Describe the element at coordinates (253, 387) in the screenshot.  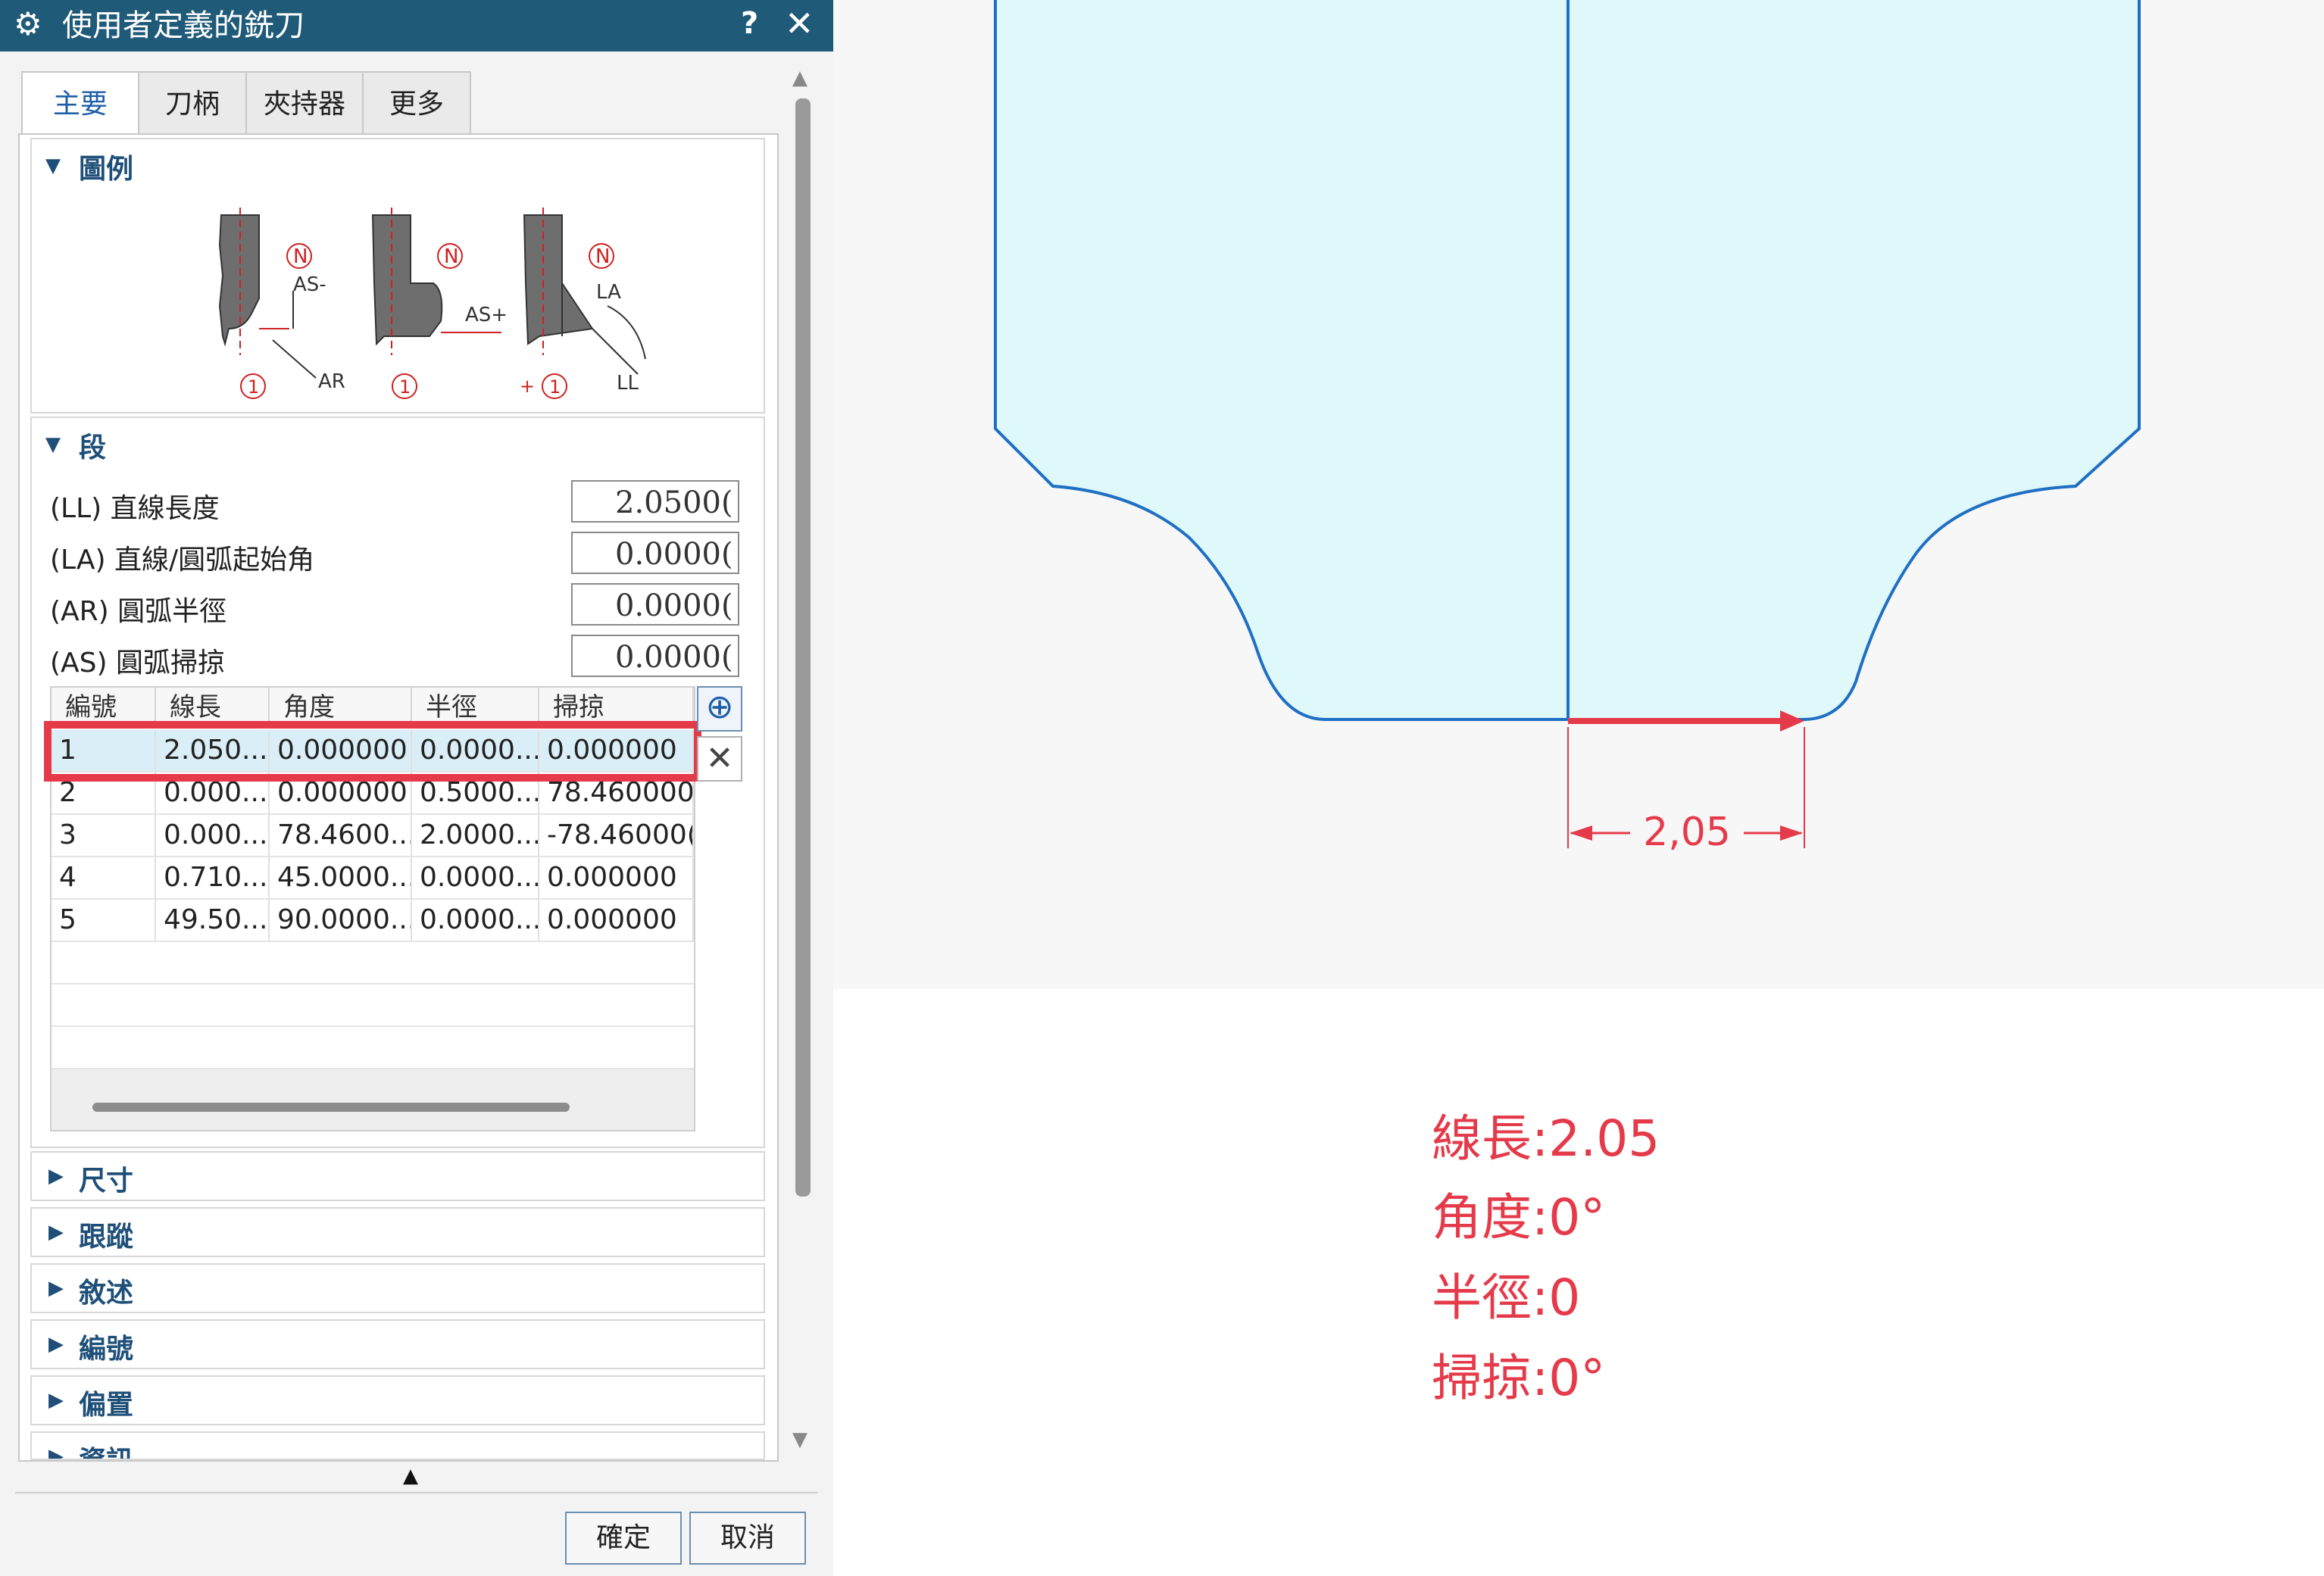
I see `legend-label-one: 1` at that location.